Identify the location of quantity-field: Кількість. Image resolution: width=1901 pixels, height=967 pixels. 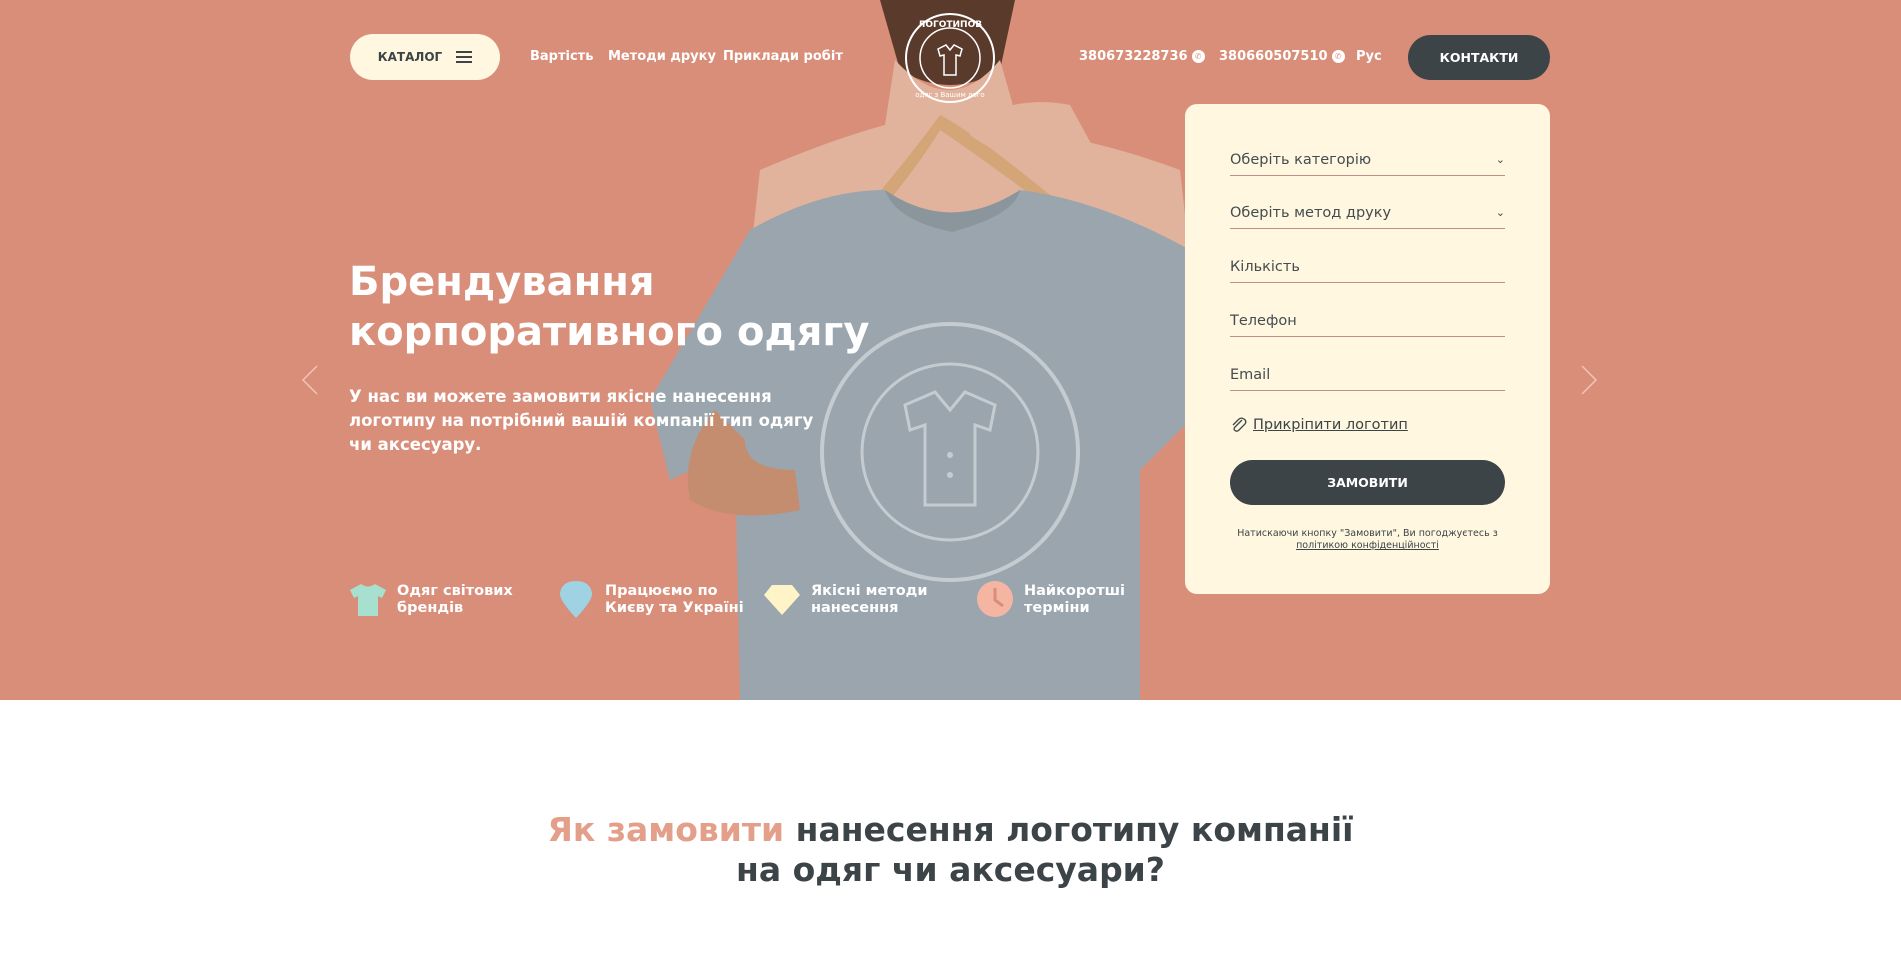
(1367, 268).